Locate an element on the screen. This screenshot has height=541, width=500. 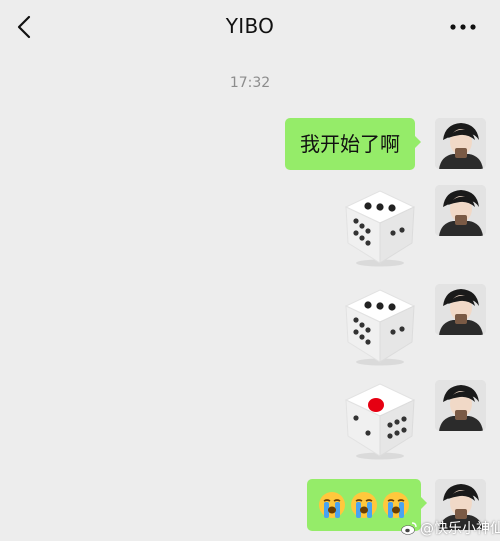
more-button is located at coordinates (463, 27).